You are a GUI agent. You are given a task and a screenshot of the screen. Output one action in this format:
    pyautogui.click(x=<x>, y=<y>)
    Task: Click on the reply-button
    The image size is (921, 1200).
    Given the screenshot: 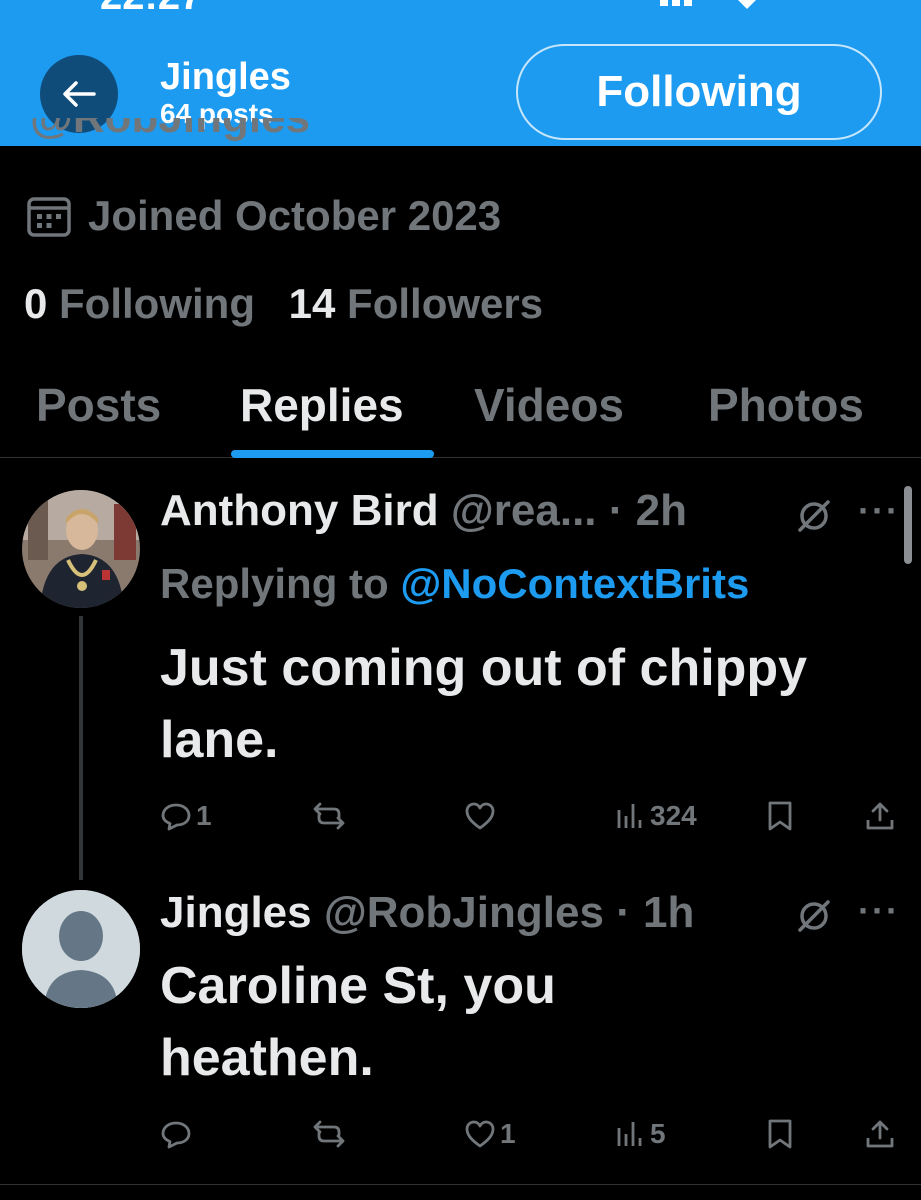 What is the action you would take?
    pyautogui.click(x=178, y=1134)
    